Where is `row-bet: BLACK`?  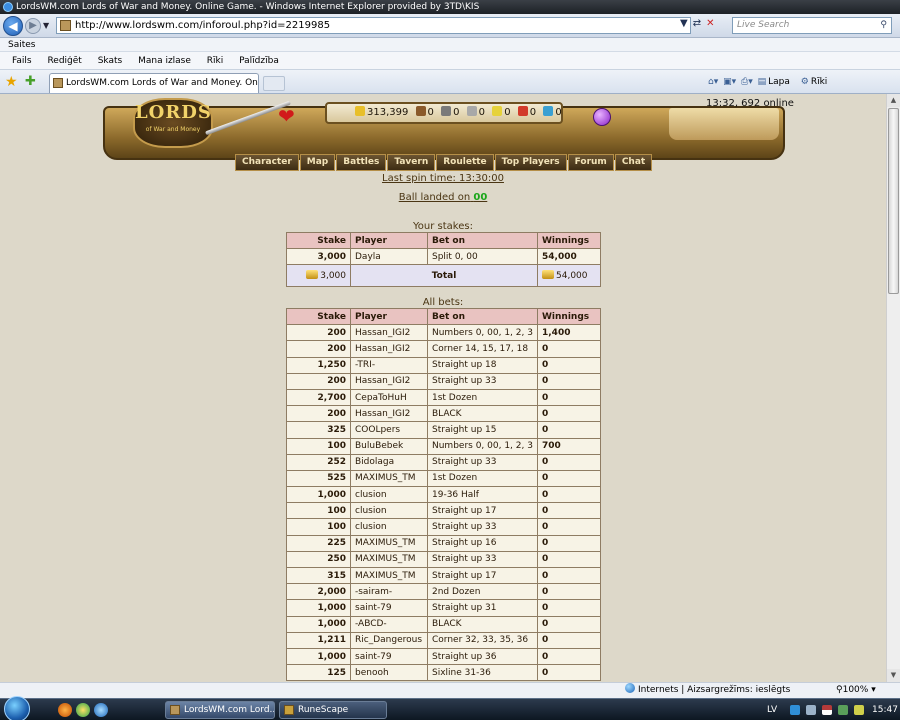
row-bet: BLACK is located at coordinates (482, 624).